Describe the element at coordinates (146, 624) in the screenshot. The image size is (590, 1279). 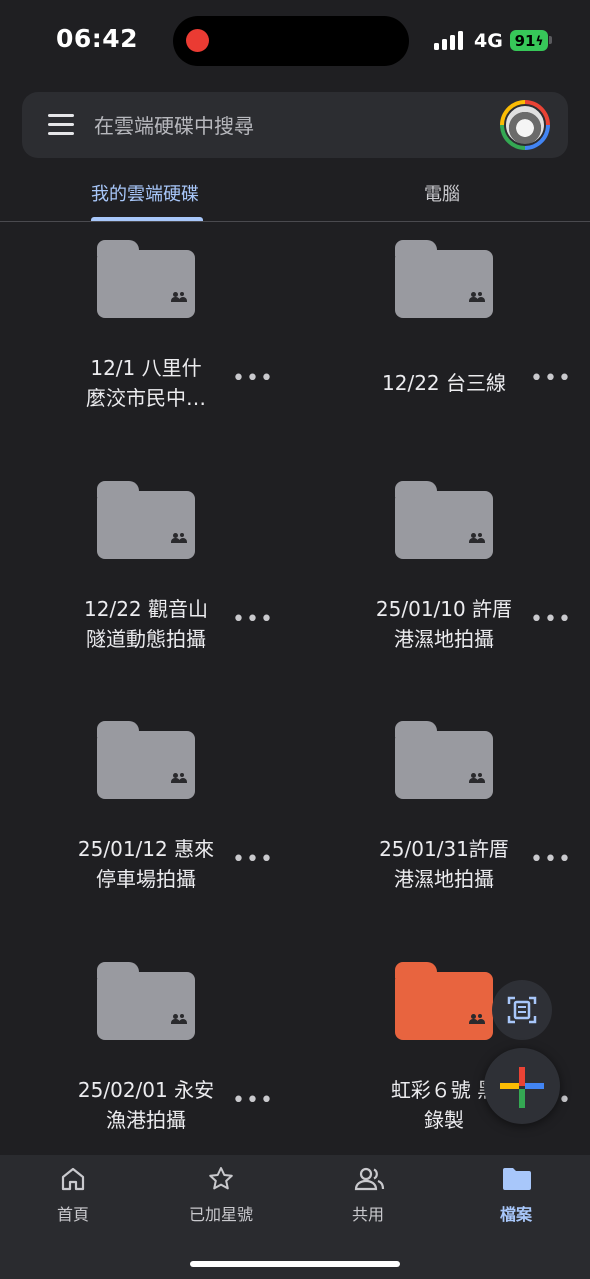
I see `folder-name: 12/22 觀音山 隧道動態拍攝` at that location.